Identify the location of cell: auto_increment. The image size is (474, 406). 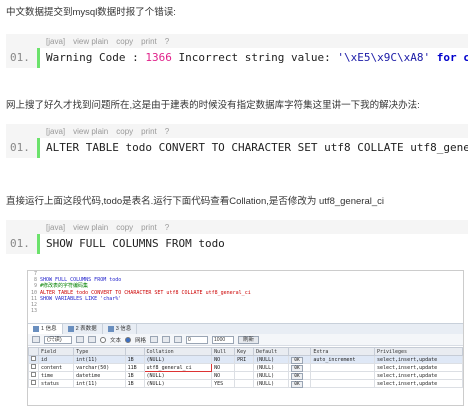
(342, 359).